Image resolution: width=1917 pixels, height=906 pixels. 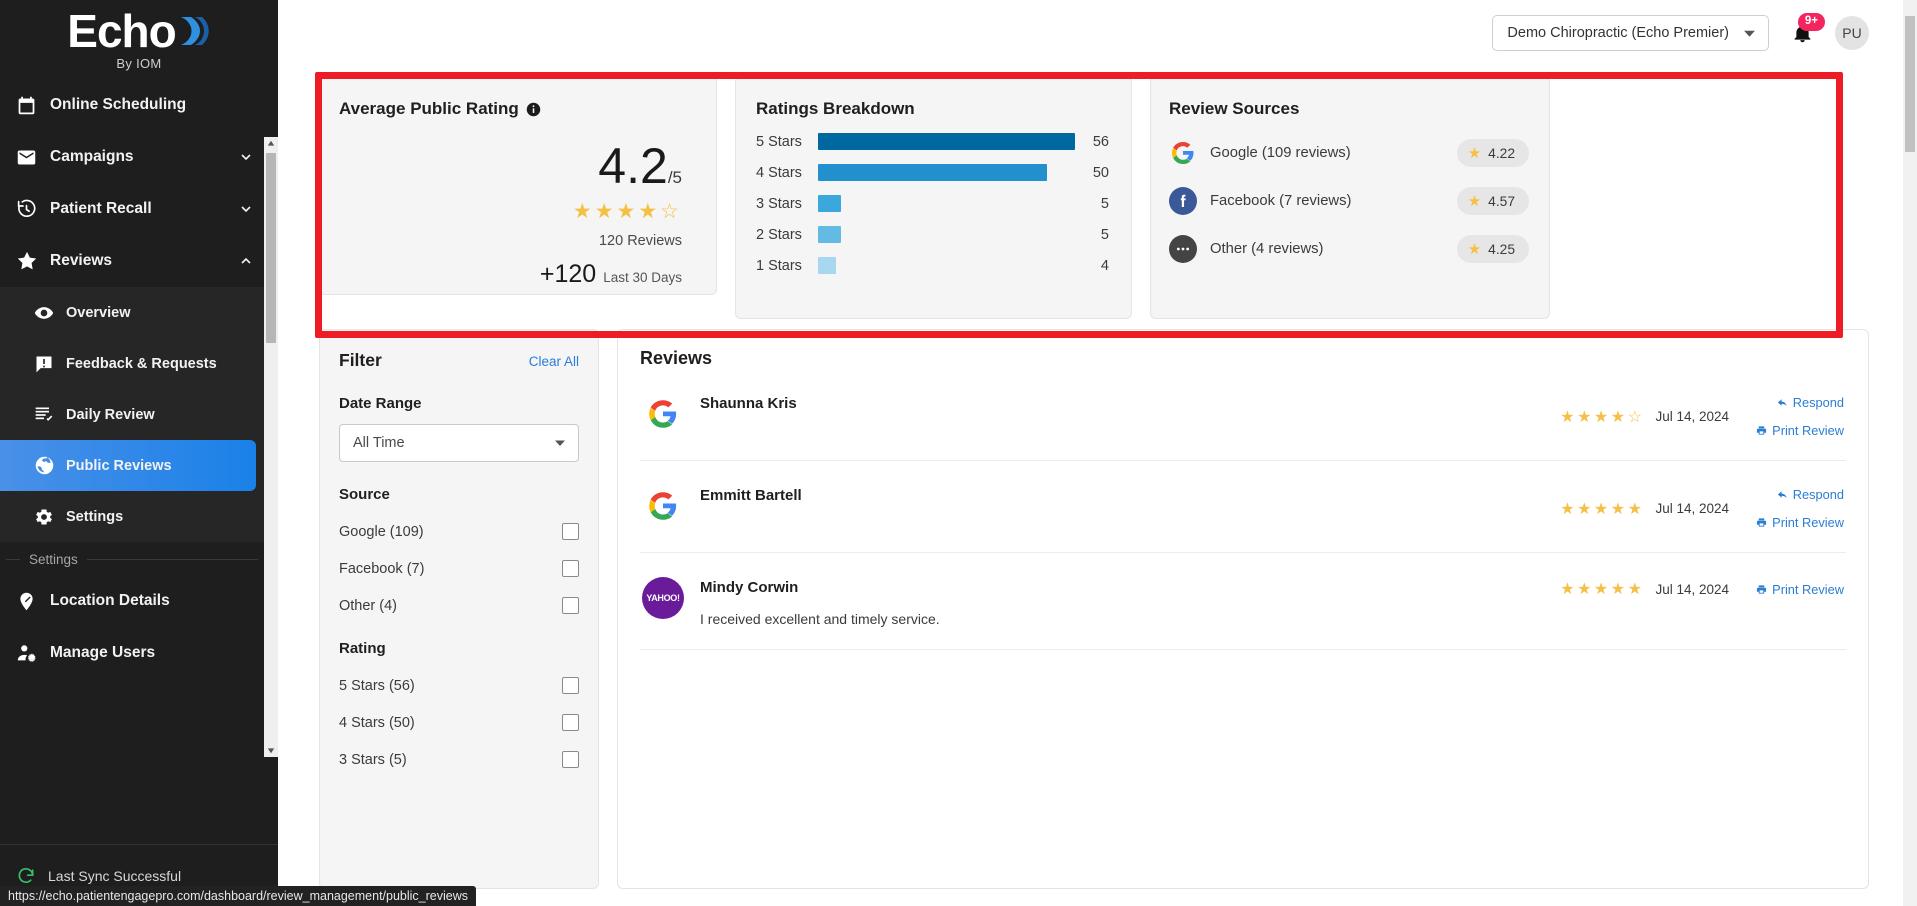 What do you see at coordinates (139, 157) in the screenshot?
I see `sidebar-item-campaigns: Campaigns` at bounding box center [139, 157].